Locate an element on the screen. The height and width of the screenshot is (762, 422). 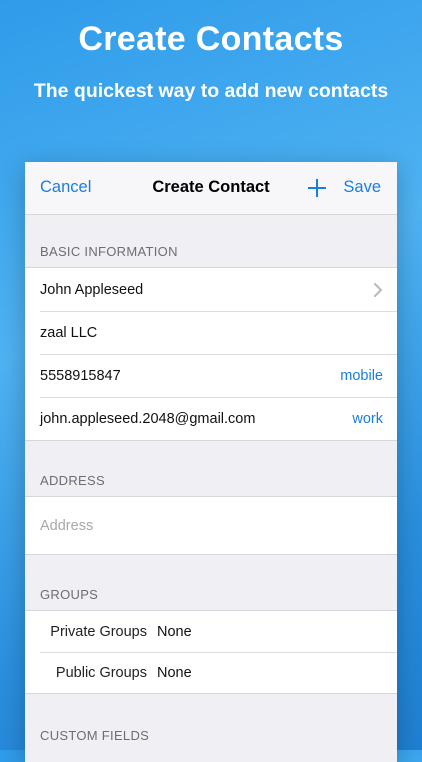
address-field: Address is located at coordinates (211, 526).